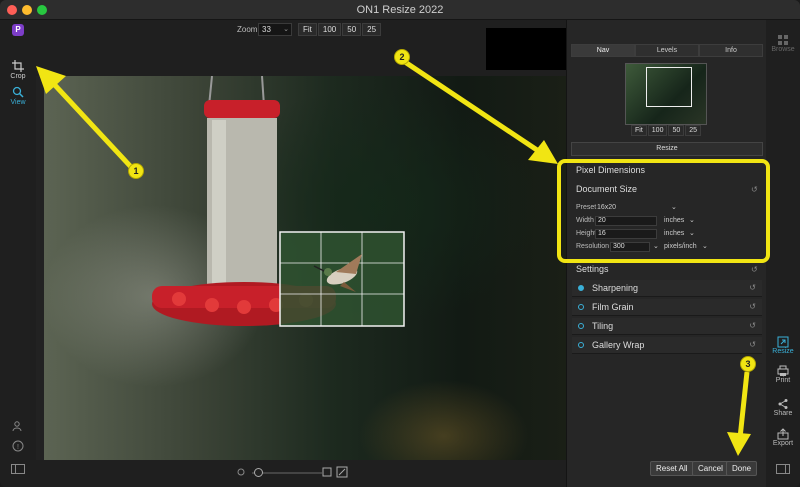 The width and height of the screenshot is (800, 487). What do you see at coordinates (136, 171) in the screenshot?
I see `annotation-badge-1: 1` at bounding box center [136, 171].